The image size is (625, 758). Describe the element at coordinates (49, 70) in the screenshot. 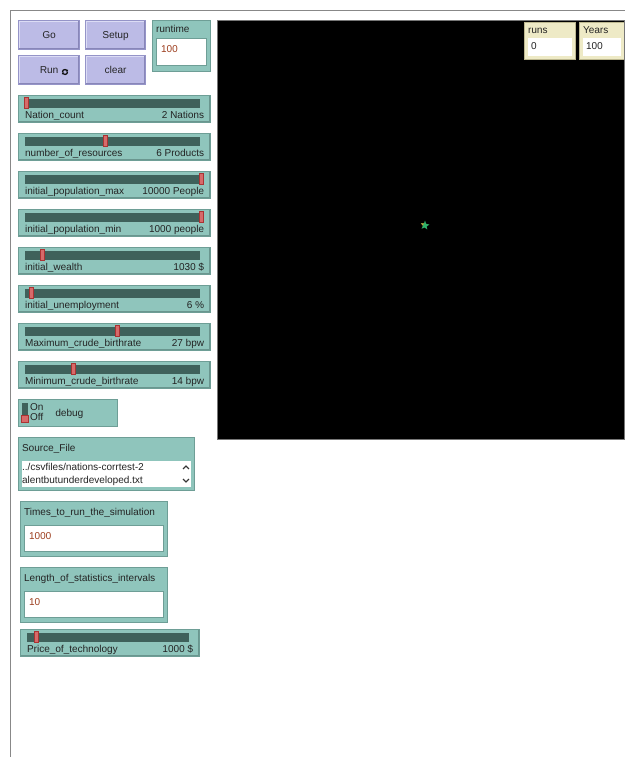

I see `command-button: Run` at that location.